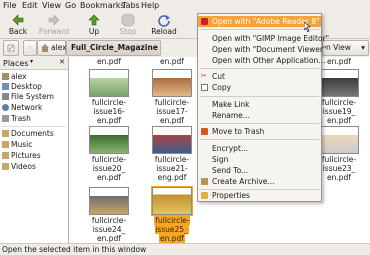 Image resolution: width=370 pixels, height=255 pixels. What do you see at coordinates (94, 31) in the screenshot?
I see `up-label: Up` at bounding box center [94, 31].